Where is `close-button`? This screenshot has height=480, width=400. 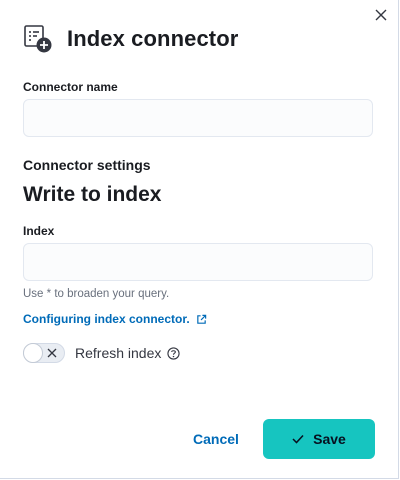
close-button is located at coordinates (381, 15).